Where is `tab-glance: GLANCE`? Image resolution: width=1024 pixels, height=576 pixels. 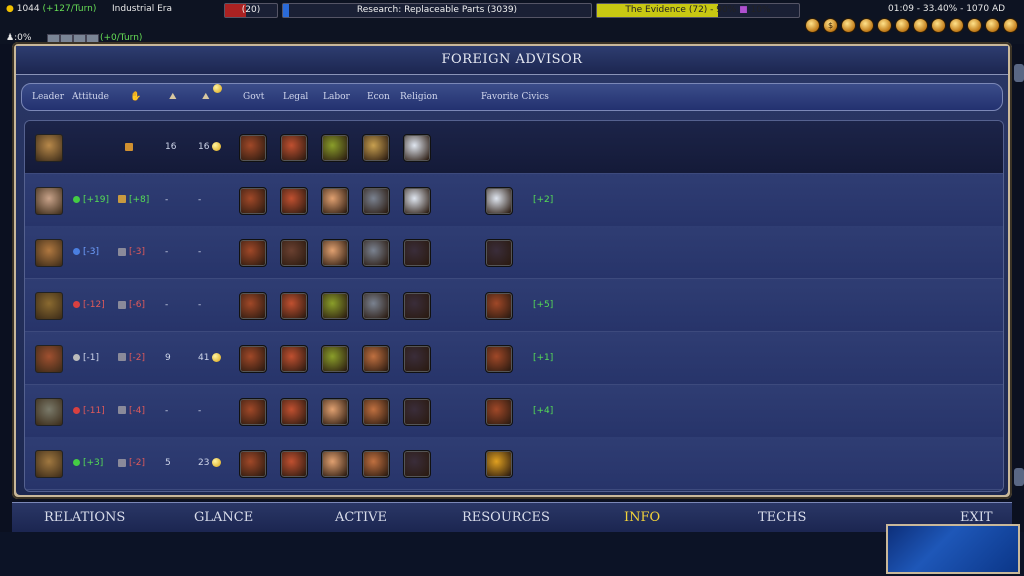
tab-glance: GLANCE is located at coordinates (223, 518).